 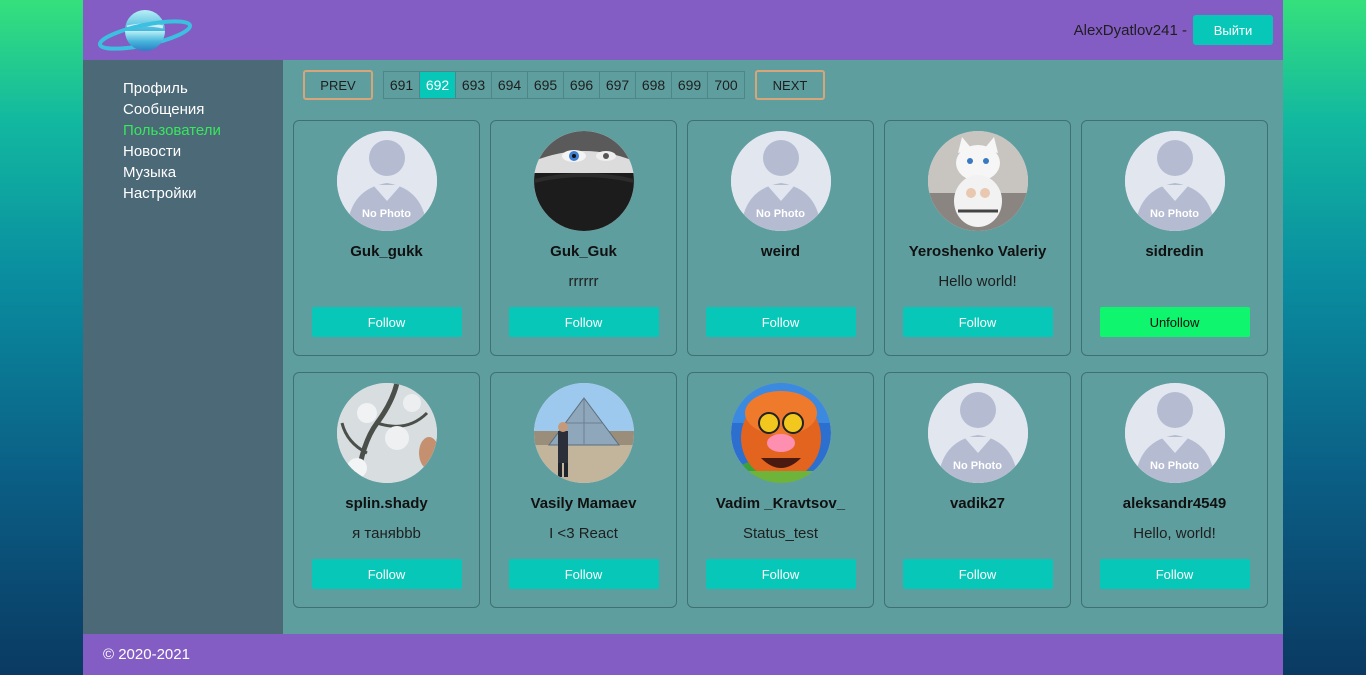 I want to click on logout-button: Выйти, so click(x=1233, y=30).